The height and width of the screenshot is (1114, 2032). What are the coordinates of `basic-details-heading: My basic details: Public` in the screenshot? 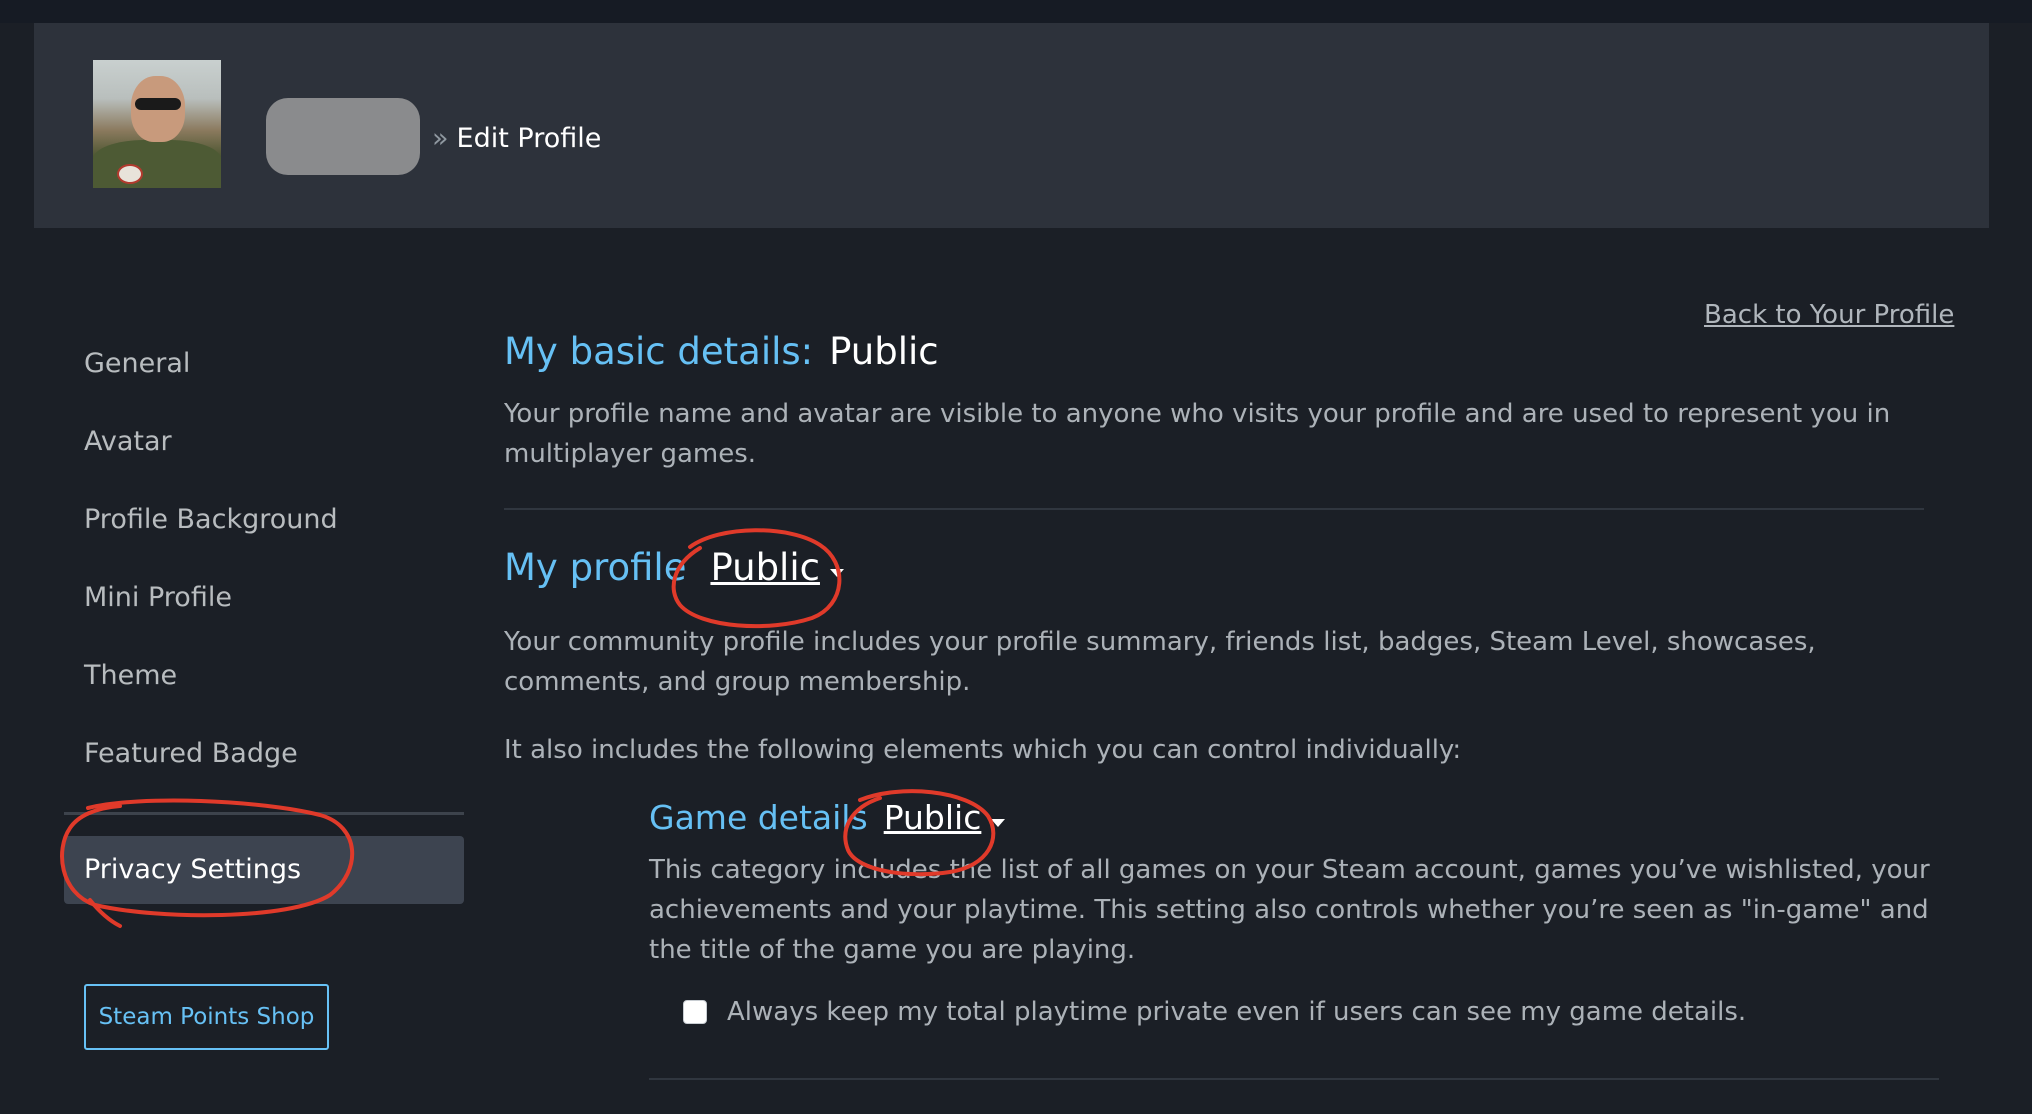 It's located at (1224, 355).